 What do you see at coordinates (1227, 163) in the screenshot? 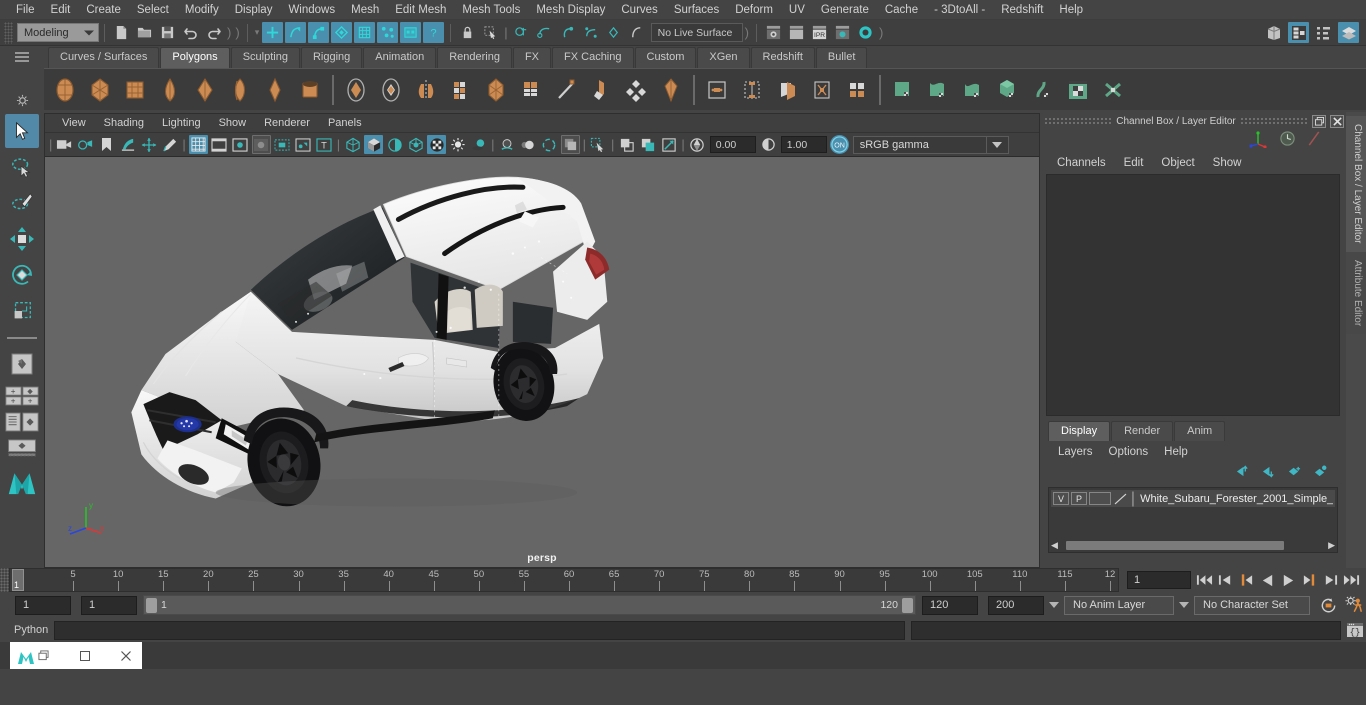
I see `channel-menu-show: Show` at bounding box center [1227, 163].